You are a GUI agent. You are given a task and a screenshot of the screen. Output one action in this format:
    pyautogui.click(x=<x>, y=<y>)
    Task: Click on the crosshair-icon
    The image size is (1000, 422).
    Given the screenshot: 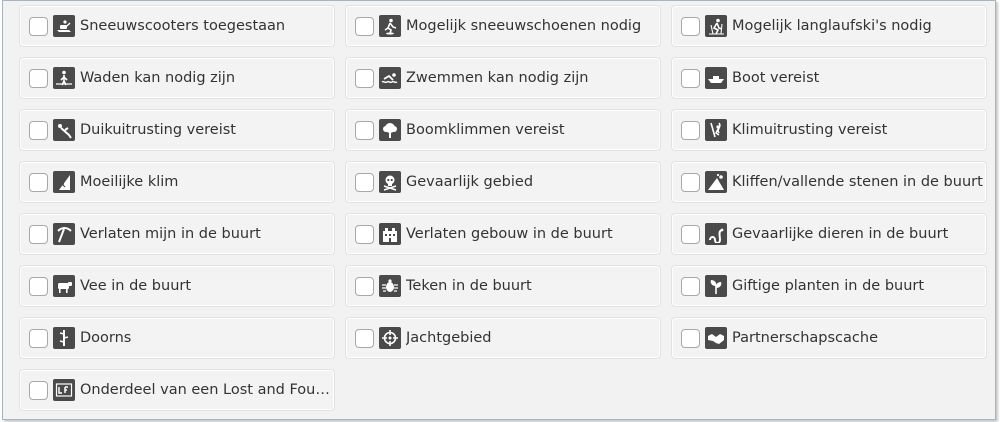 What is the action you would take?
    pyautogui.click(x=390, y=338)
    